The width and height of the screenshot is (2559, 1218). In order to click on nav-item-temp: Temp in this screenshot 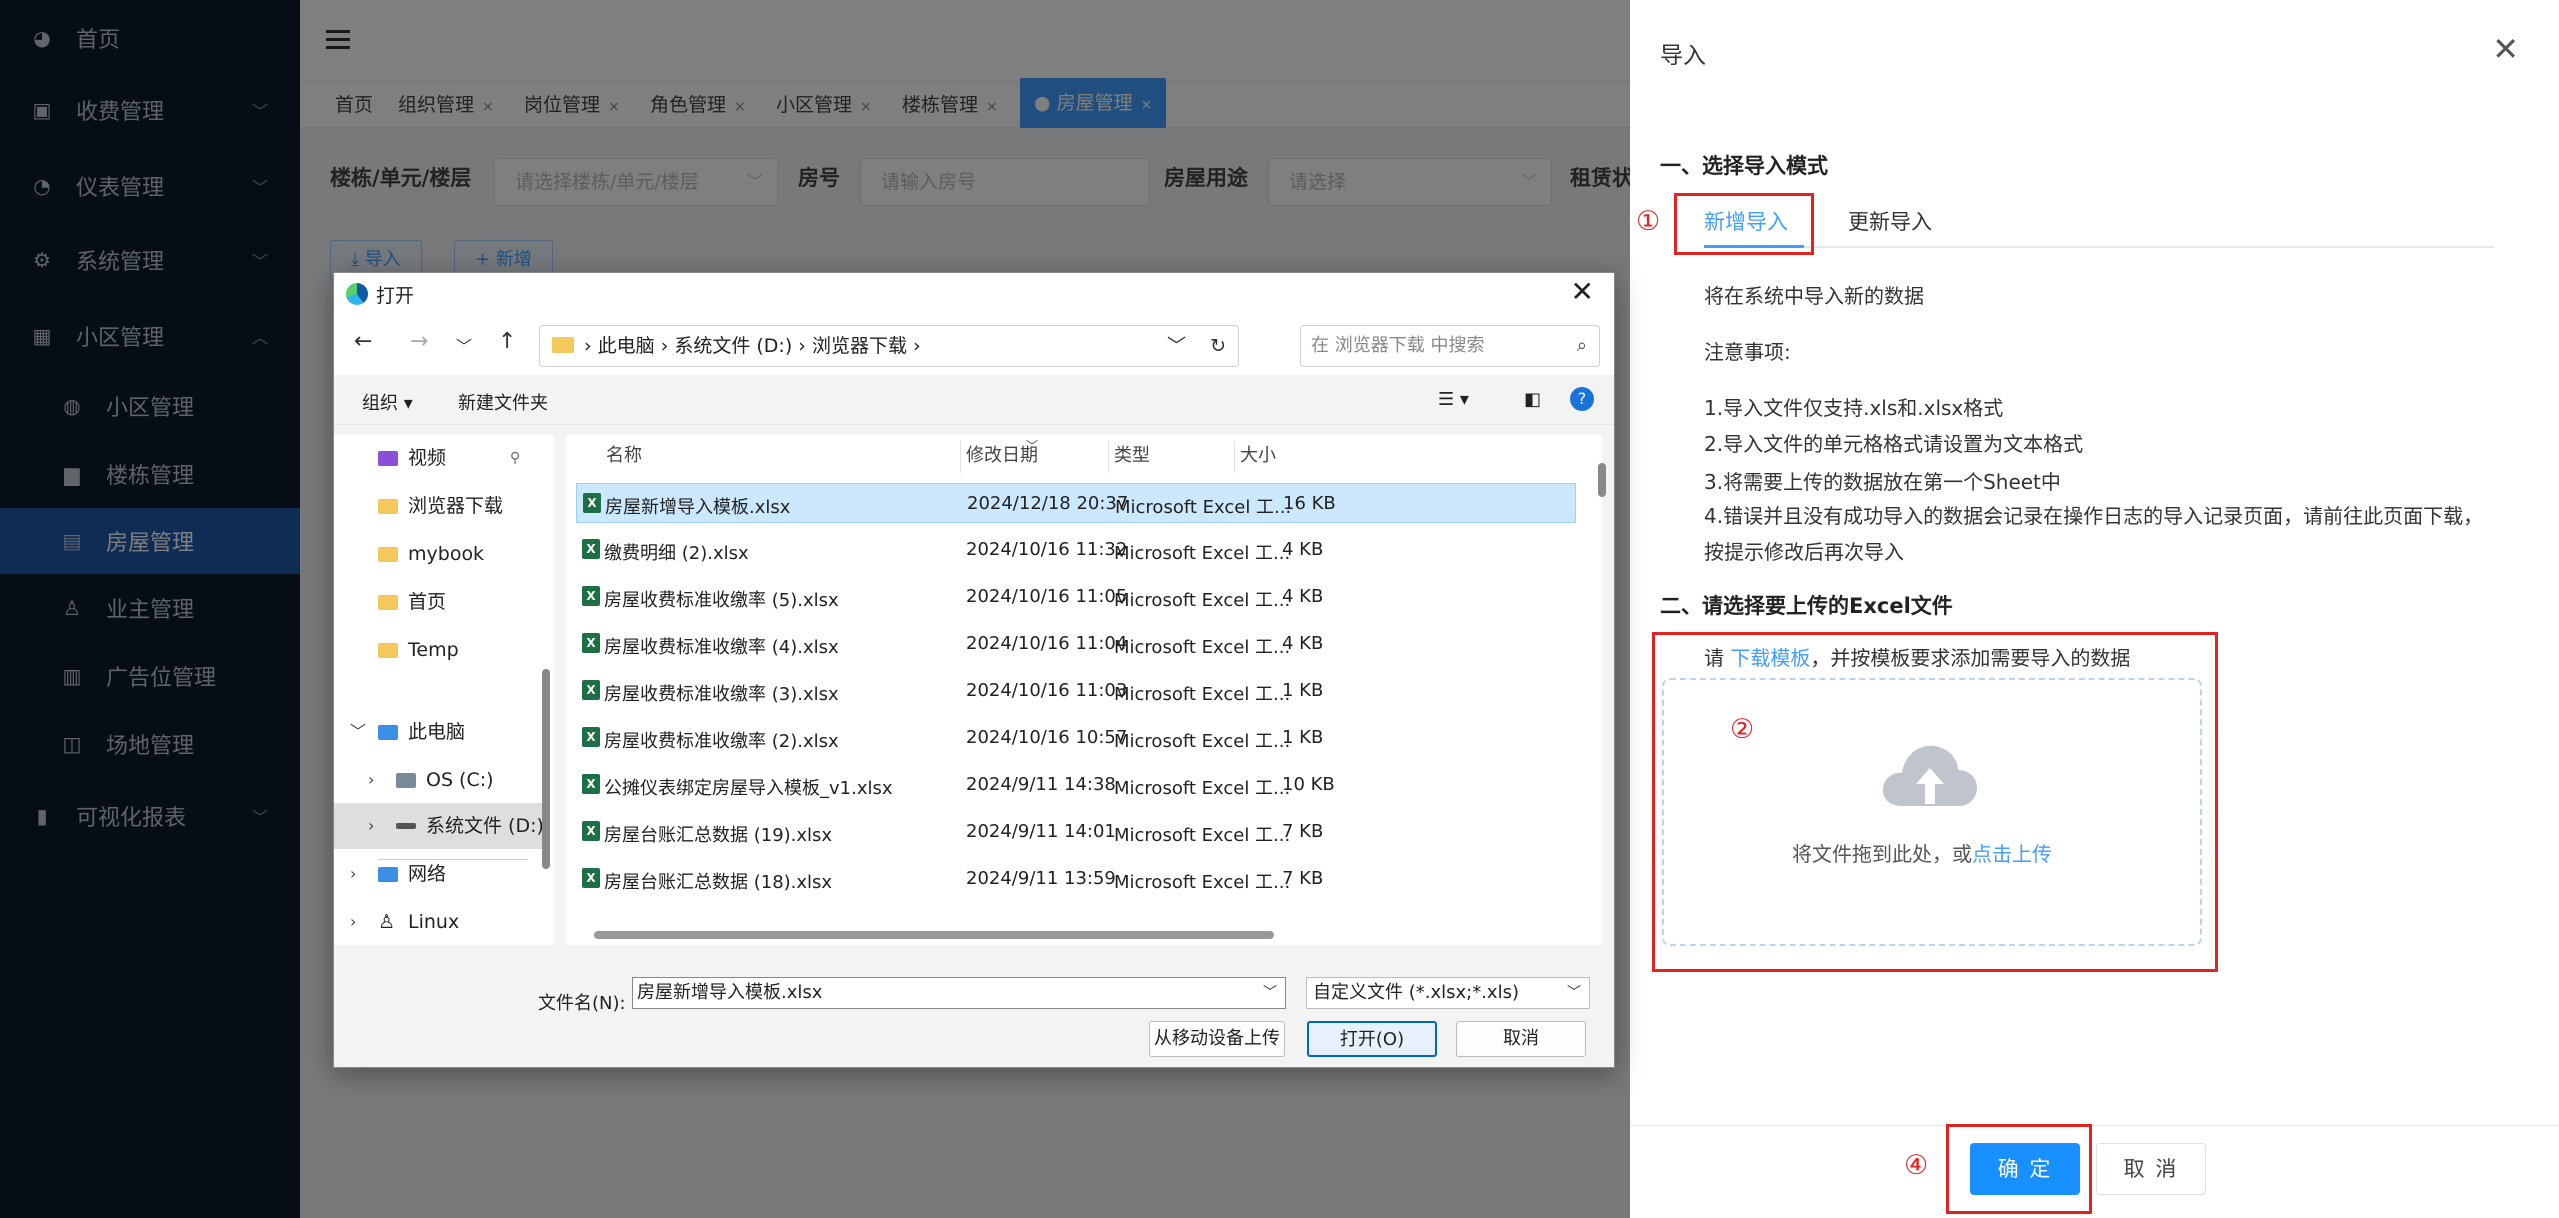, I will do `click(434, 650)`.